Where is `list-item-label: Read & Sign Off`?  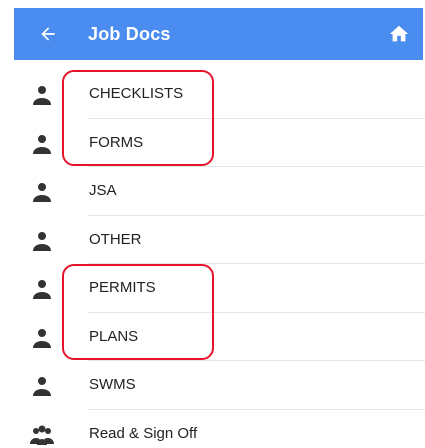
list-item-label: Read & Sign Off is located at coordinates (143, 433).